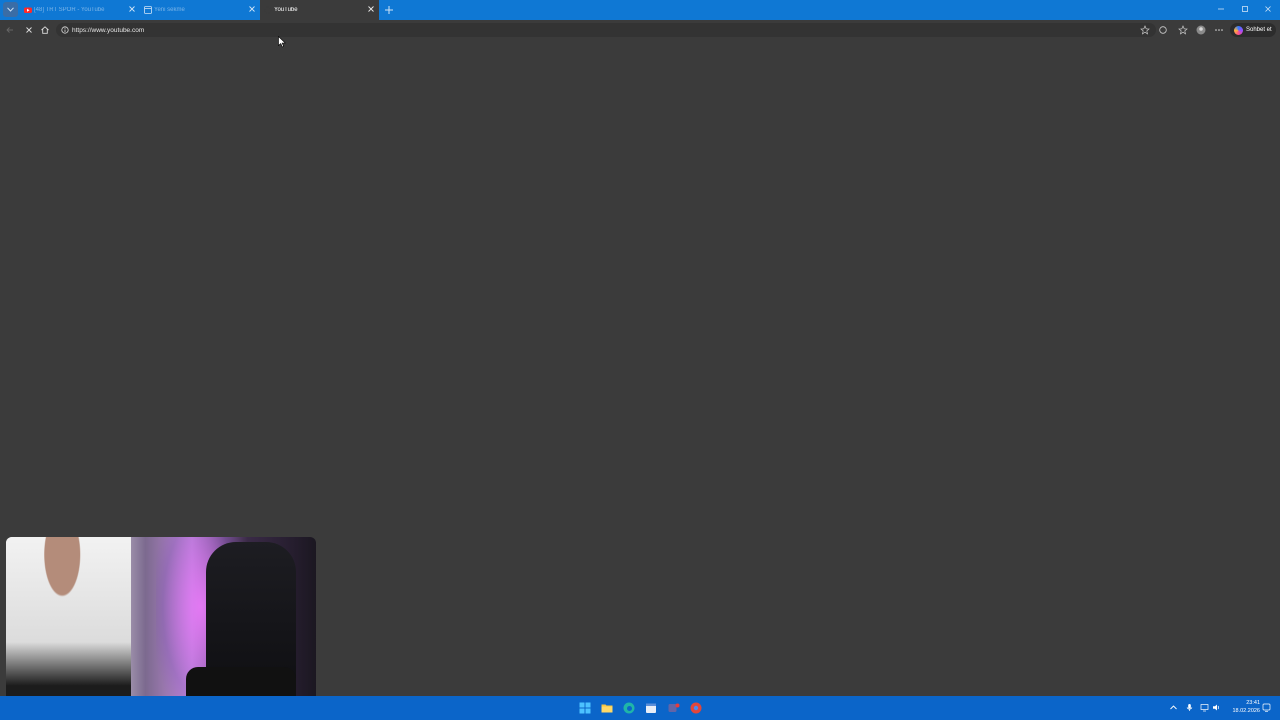  I want to click on clock-time: 23:41, so click(1253, 703).